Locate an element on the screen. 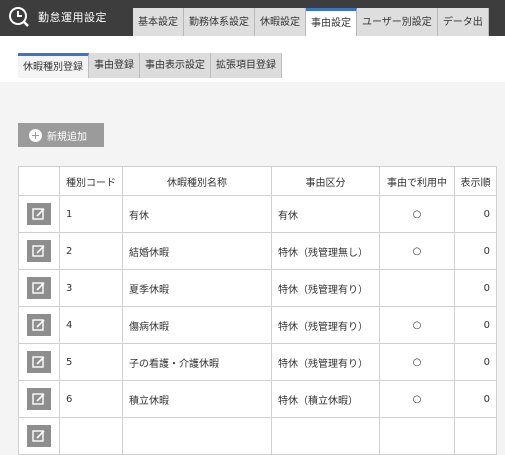  cell-order is located at coordinates (475, 436).